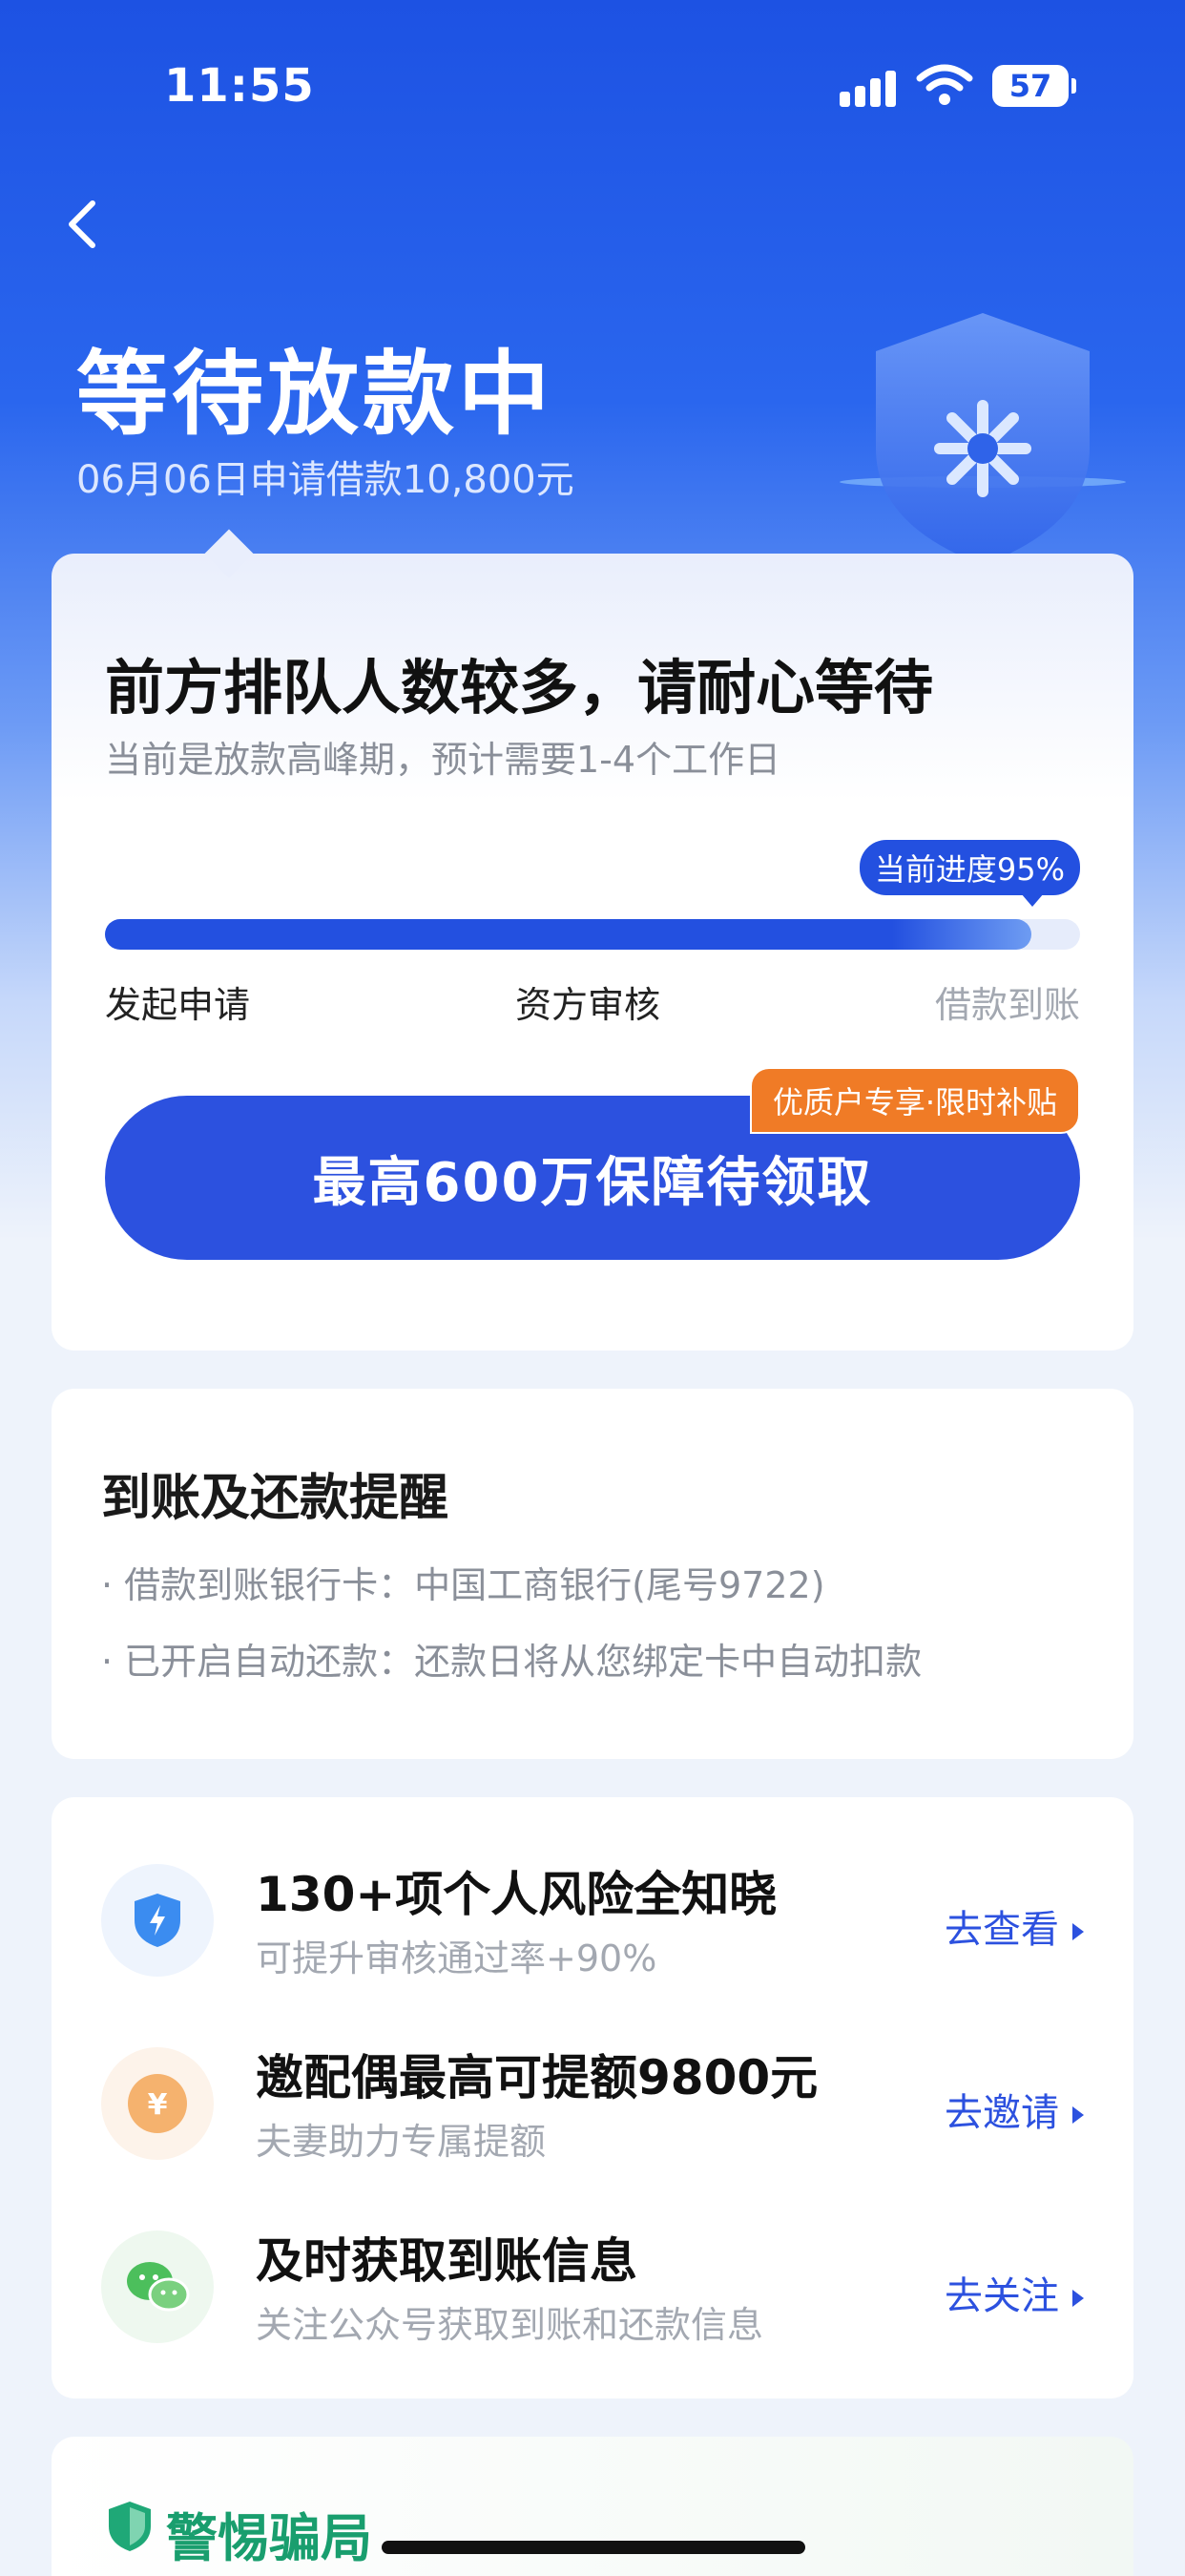 This screenshot has width=1185, height=2576. I want to click on shield-emblem-icon, so click(983, 439).